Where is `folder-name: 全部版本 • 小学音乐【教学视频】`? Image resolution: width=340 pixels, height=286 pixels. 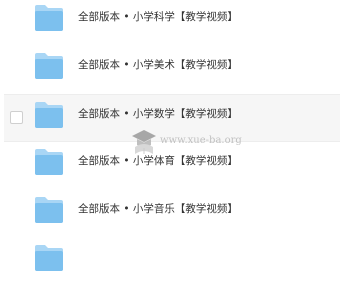
folder-name: 全部版本 • 小学音乐【教学视频】 is located at coordinates (158, 209).